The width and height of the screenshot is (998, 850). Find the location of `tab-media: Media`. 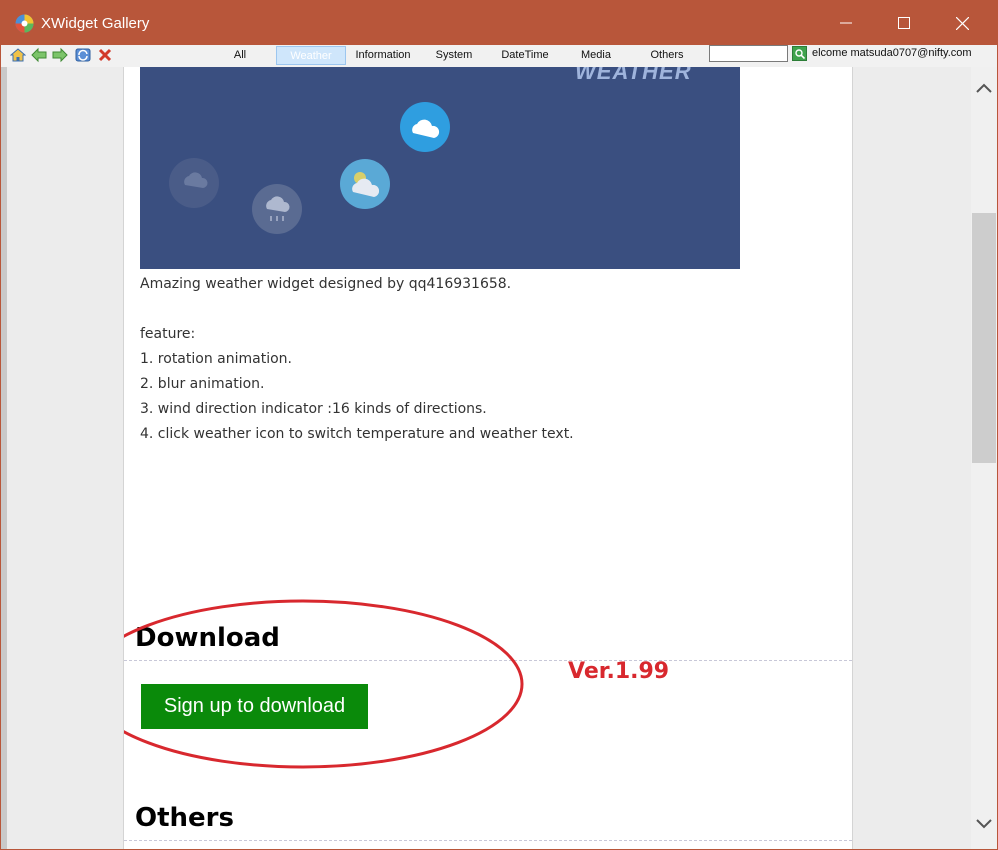

tab-media: Media is located at coordinates (596, 55).